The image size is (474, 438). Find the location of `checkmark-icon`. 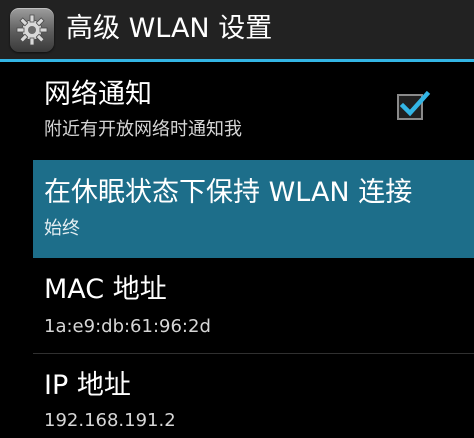

checkmark-icon is located at coordinates (415, 103).